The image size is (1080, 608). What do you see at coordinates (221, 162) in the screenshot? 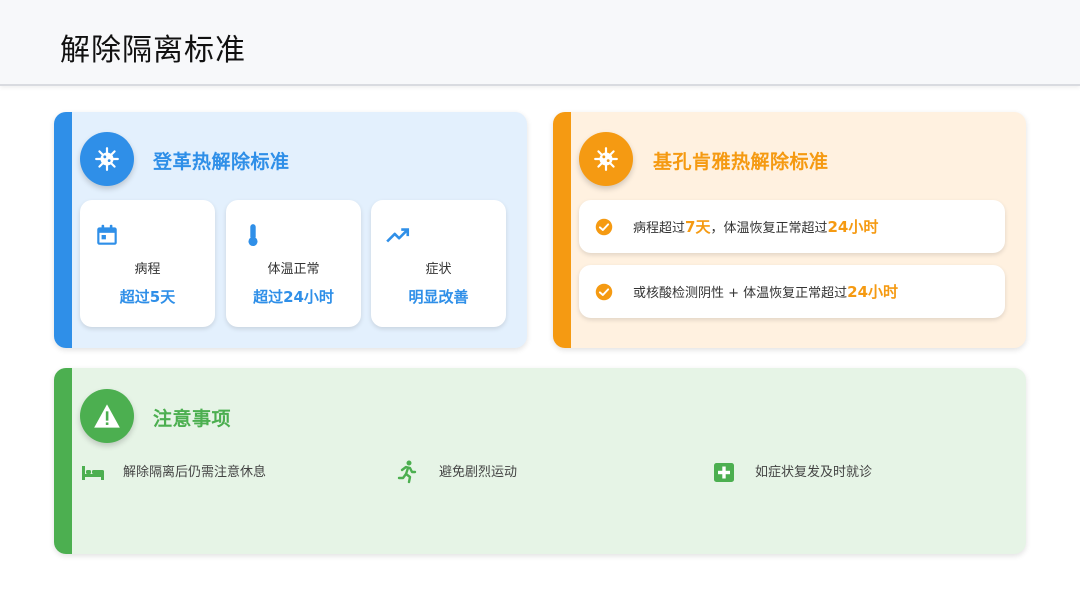
I see `dengue-title: 登革热解除标准` at bounding box center [221, 162].